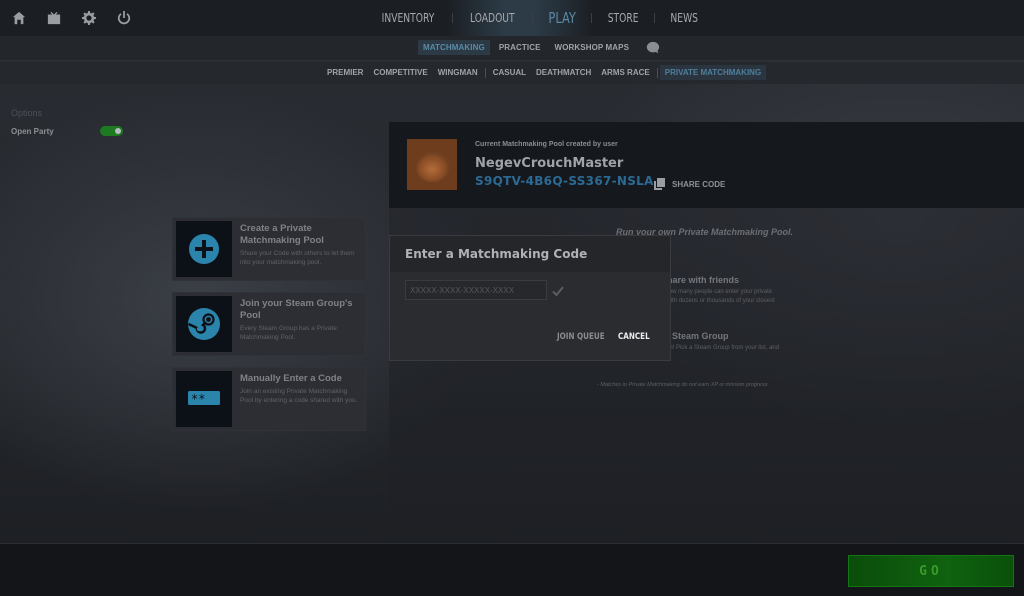 The height and width of the screenshot is (596, 1024). What do you see at coordinates (561, 18) in the screenshot?
I see `nav-play: PLAY` at bounding box center [561, 18].